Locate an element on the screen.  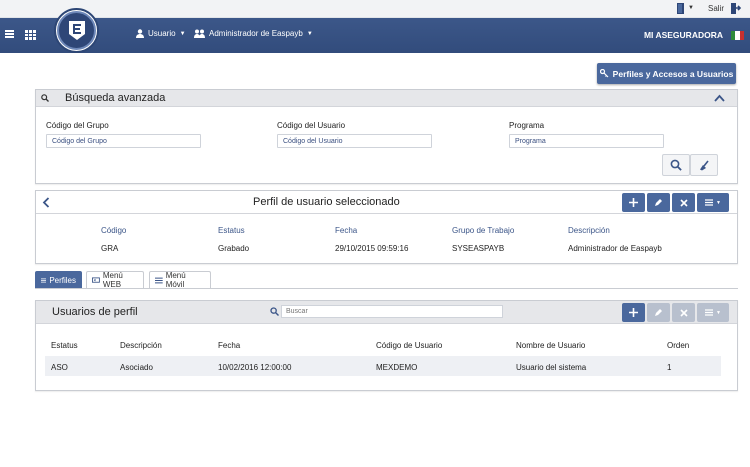
cell-codigo-usuario: MEXDEMO is located at coordinates (397, 367).